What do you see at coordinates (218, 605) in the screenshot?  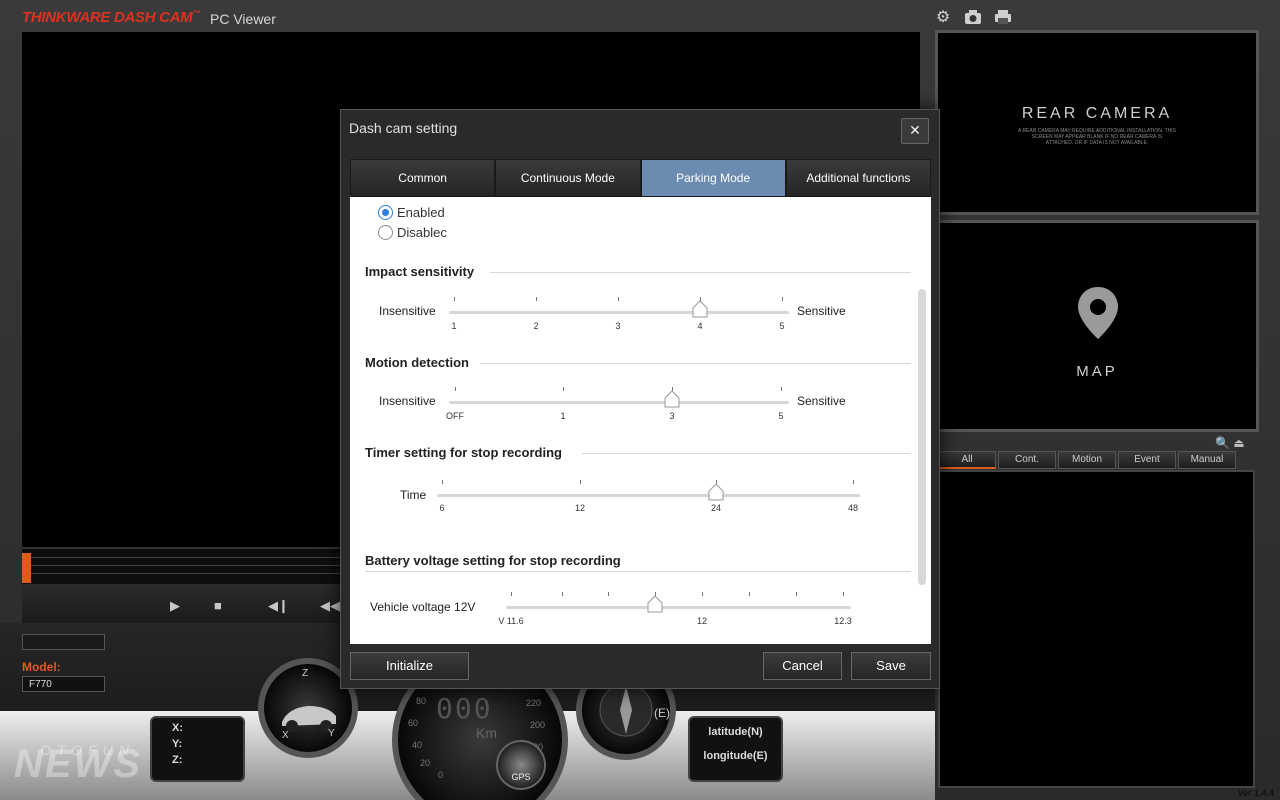 I see `stop-button: ■` at bounding box center [218, 605].